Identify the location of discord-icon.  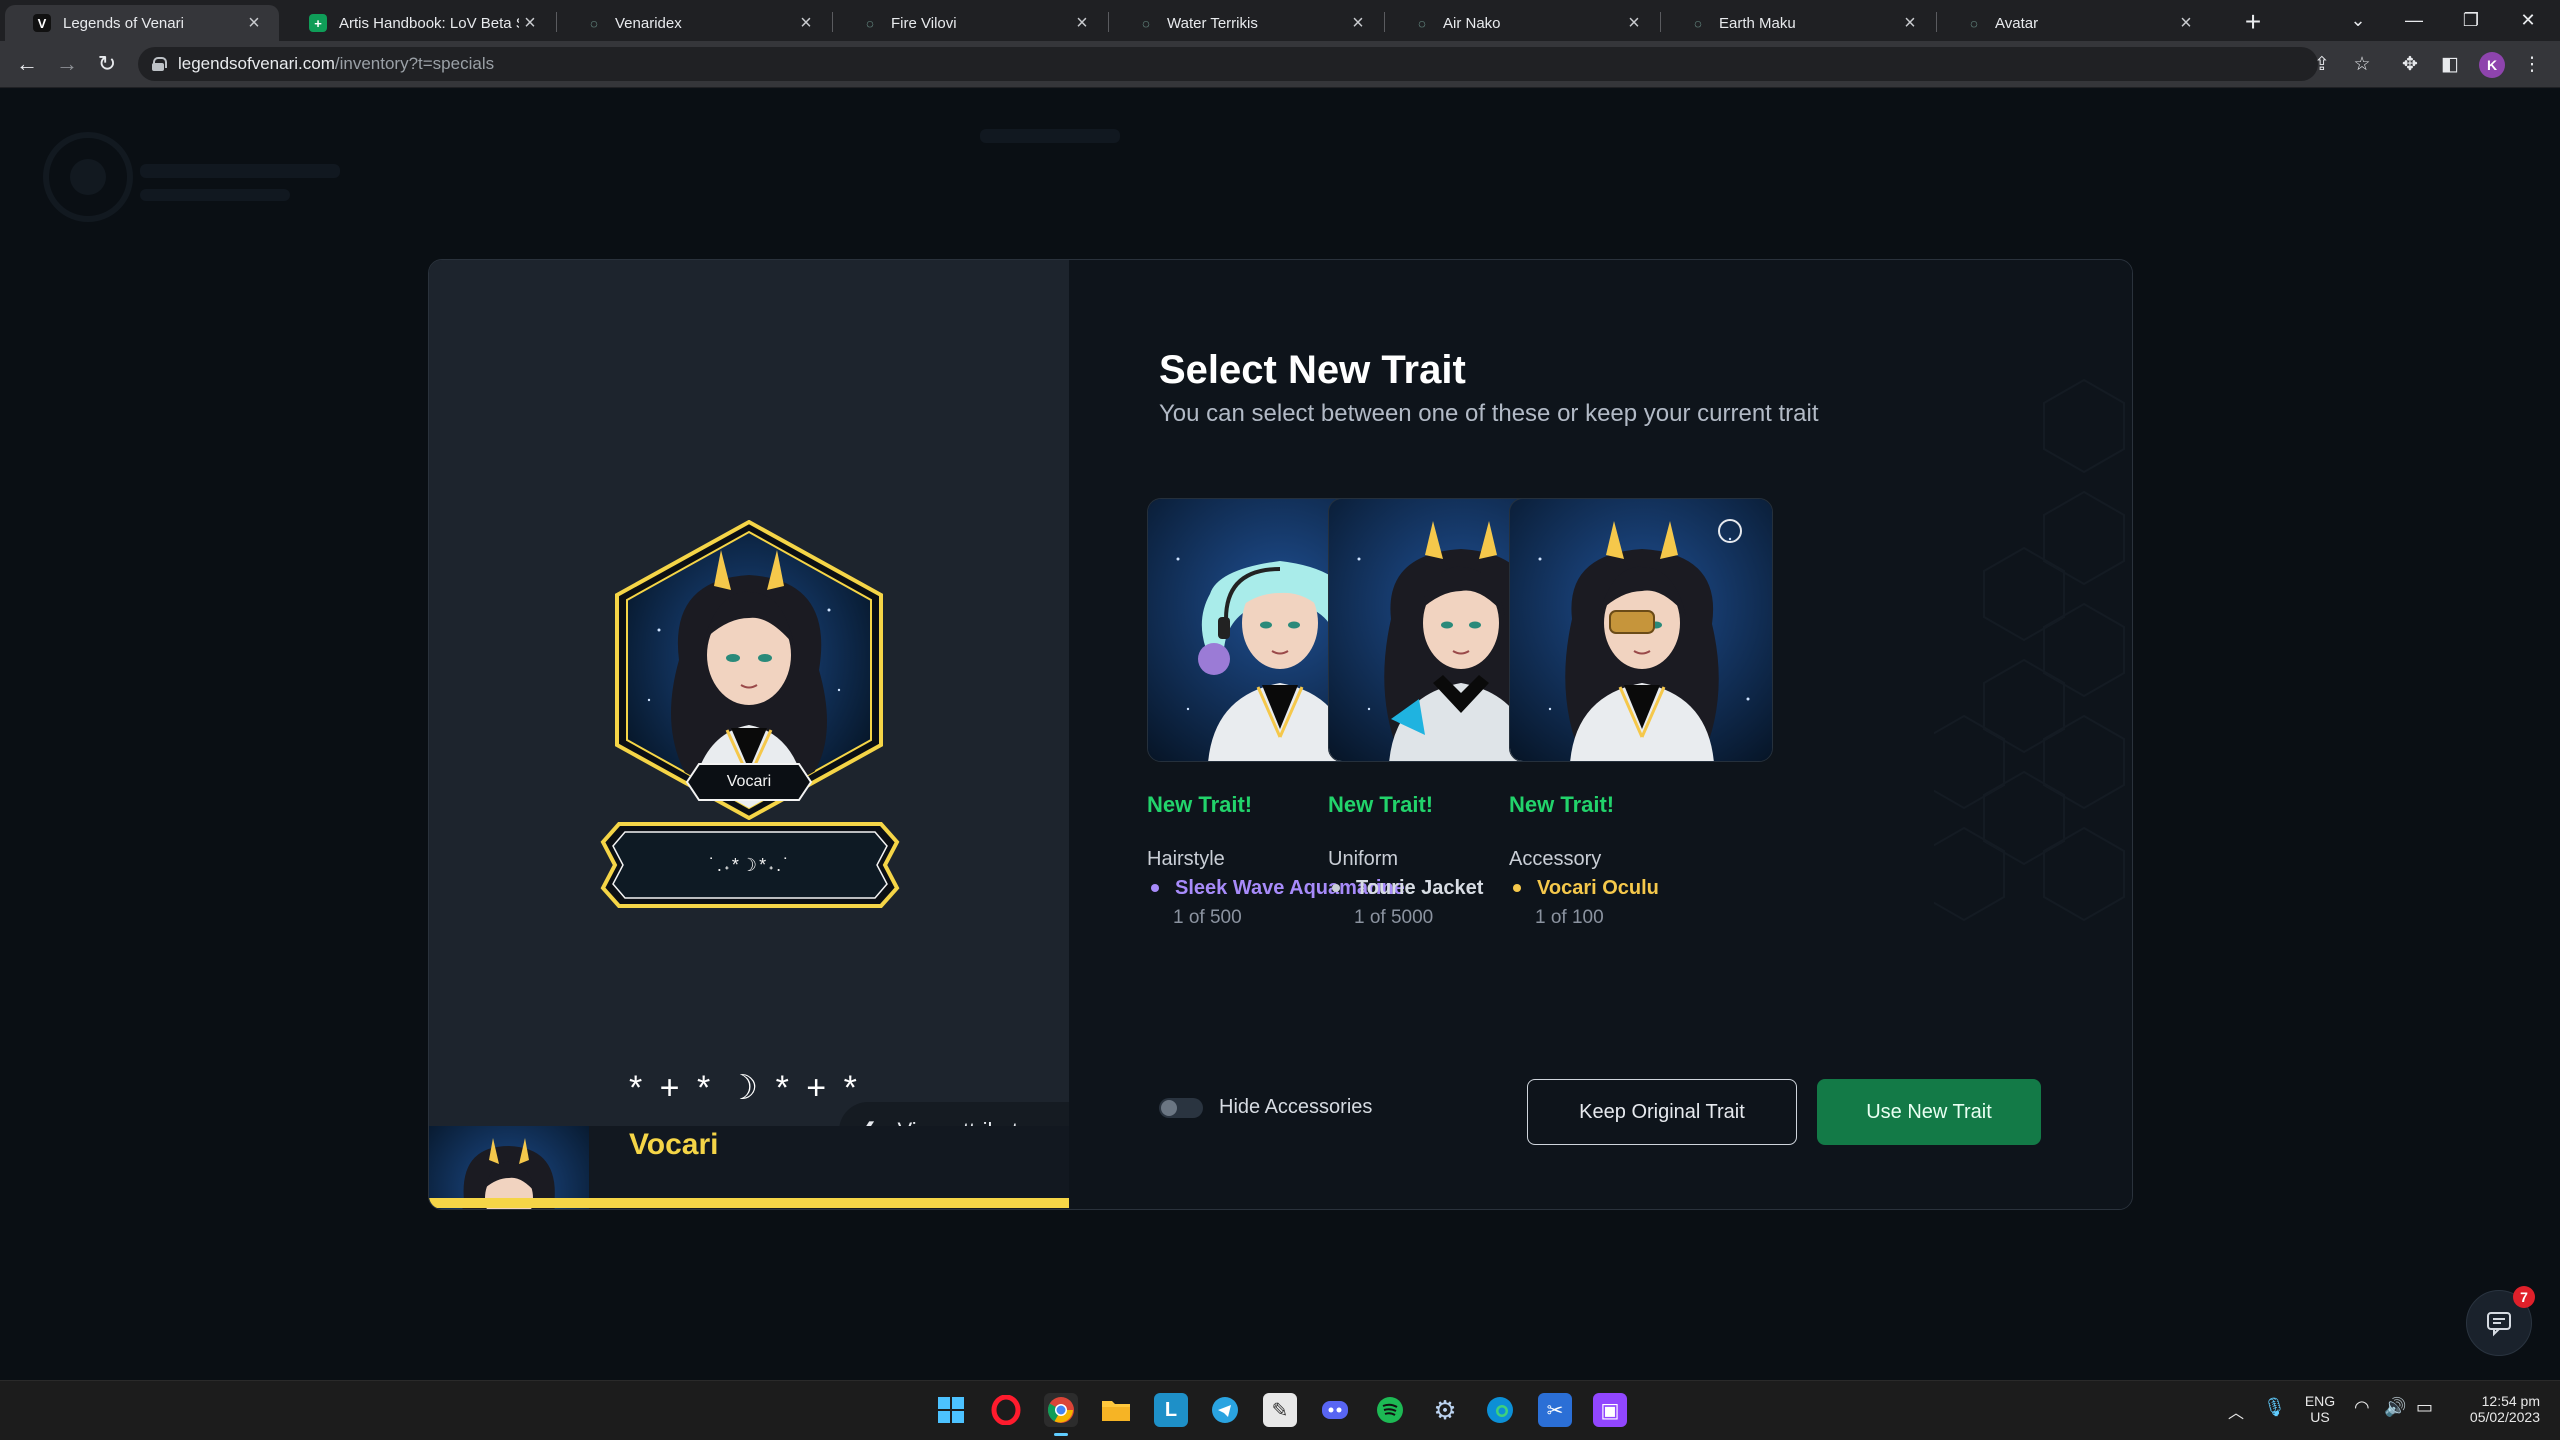
(1335, 1410).